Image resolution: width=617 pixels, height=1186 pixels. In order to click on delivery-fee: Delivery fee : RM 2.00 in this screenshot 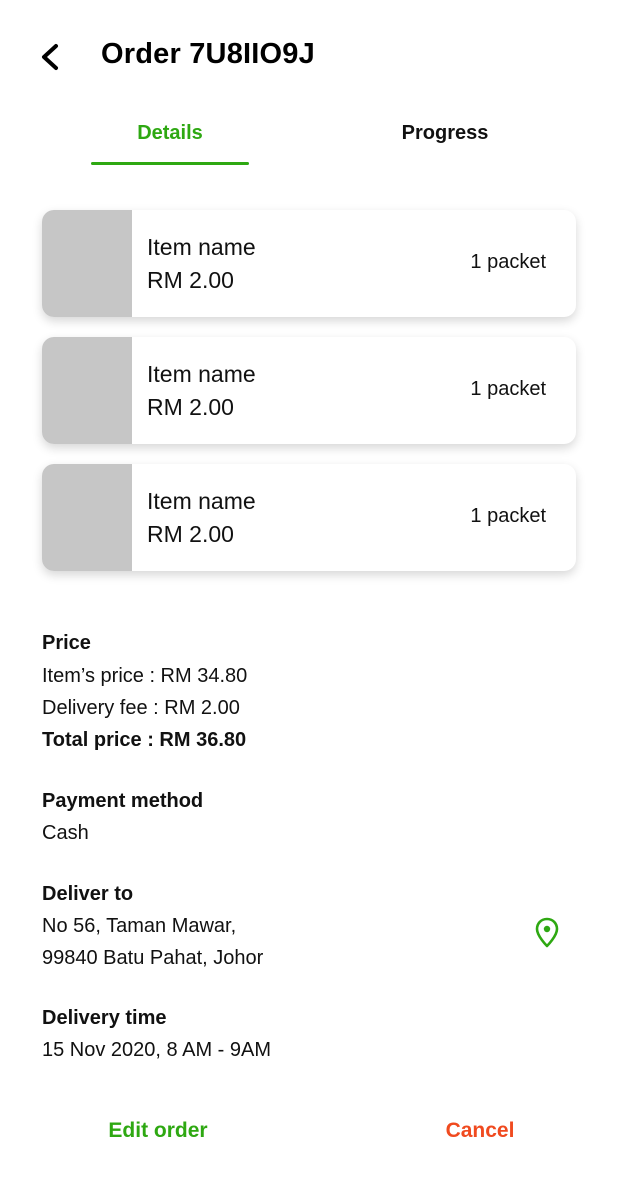, I will do `click(141, 708)`.